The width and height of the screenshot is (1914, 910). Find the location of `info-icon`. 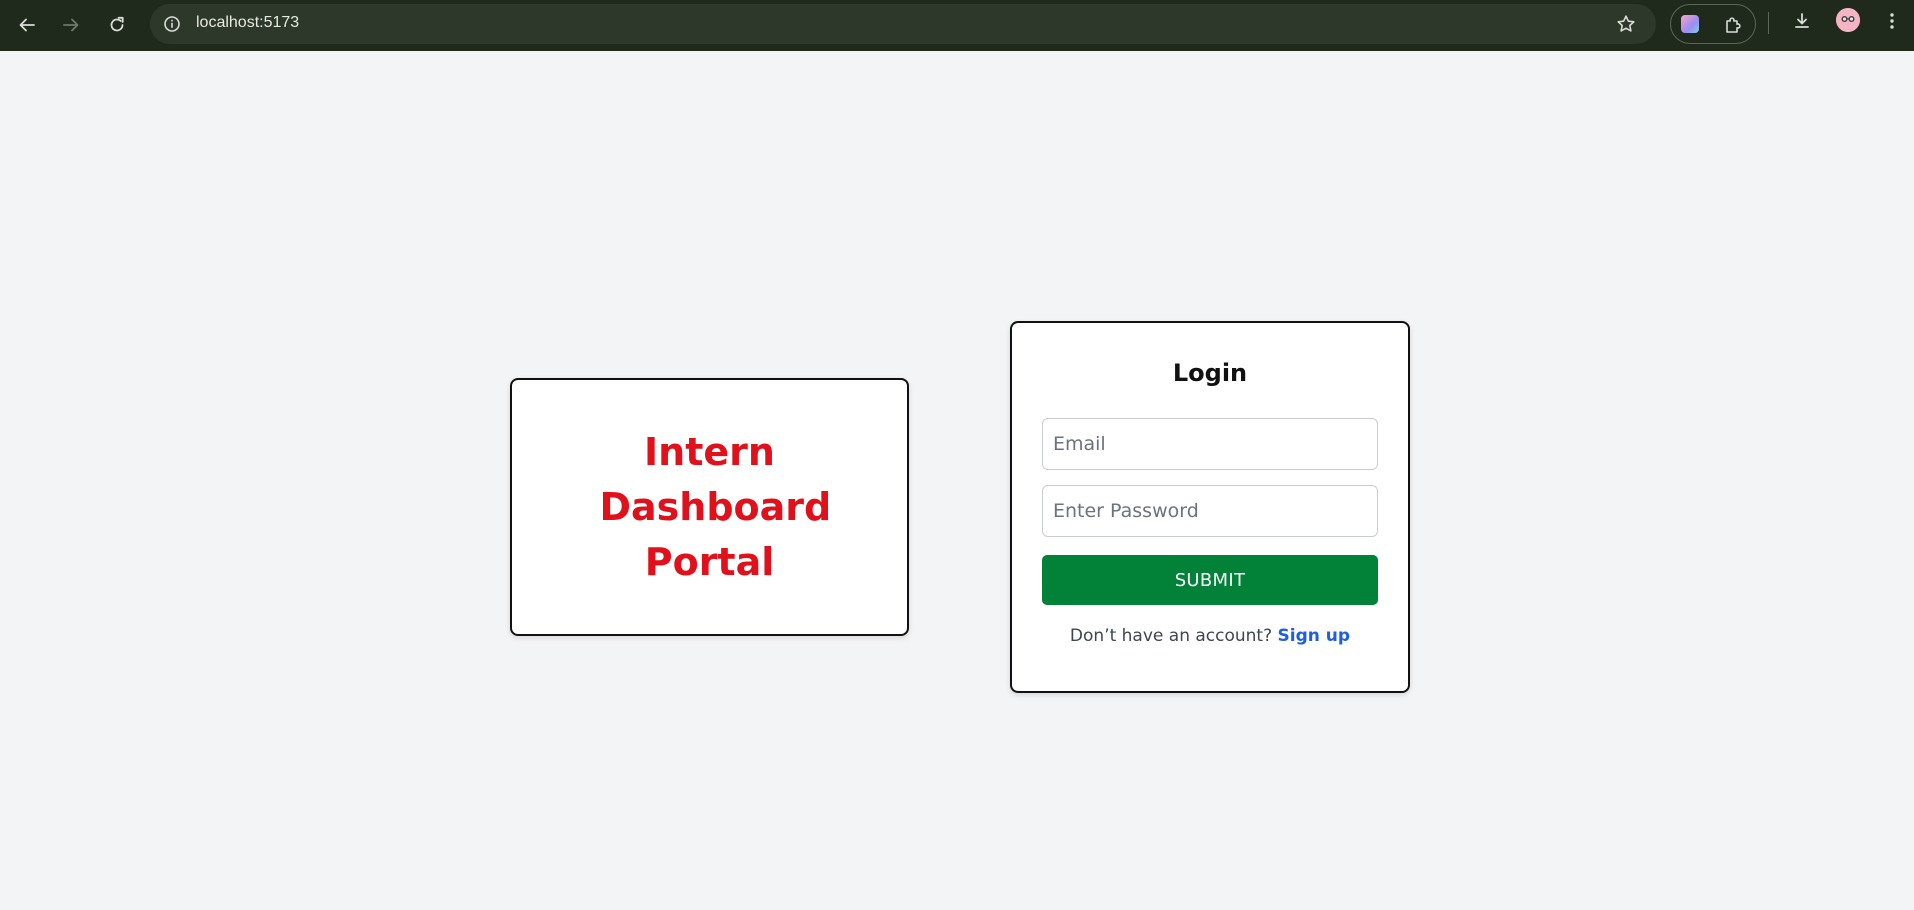

info-icon is located at coordinates (172, 24).